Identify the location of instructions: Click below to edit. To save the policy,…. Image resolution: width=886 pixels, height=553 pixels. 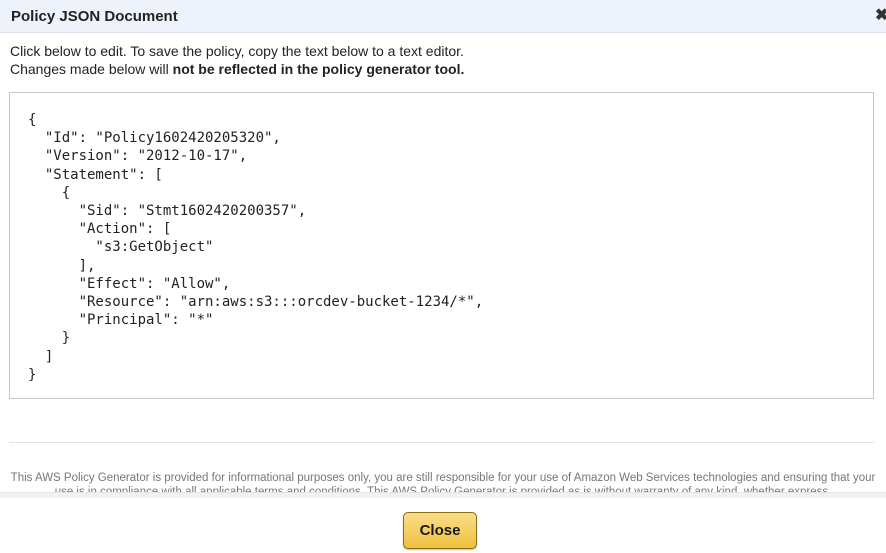
(237, 60).